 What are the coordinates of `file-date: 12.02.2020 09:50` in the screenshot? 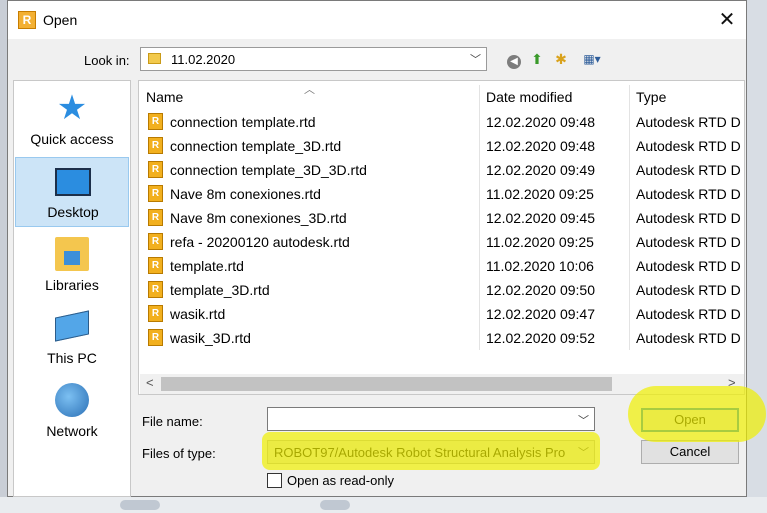 It's located at (540, 290).